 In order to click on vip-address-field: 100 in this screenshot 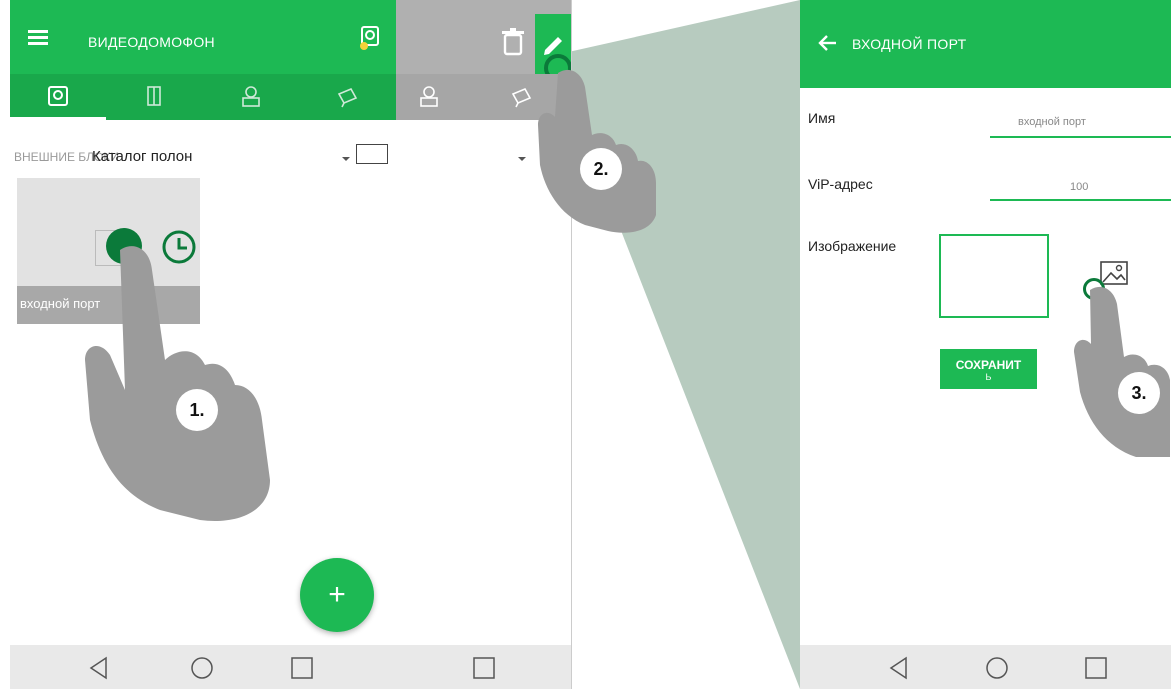, I will do `click(1079, 187)`.